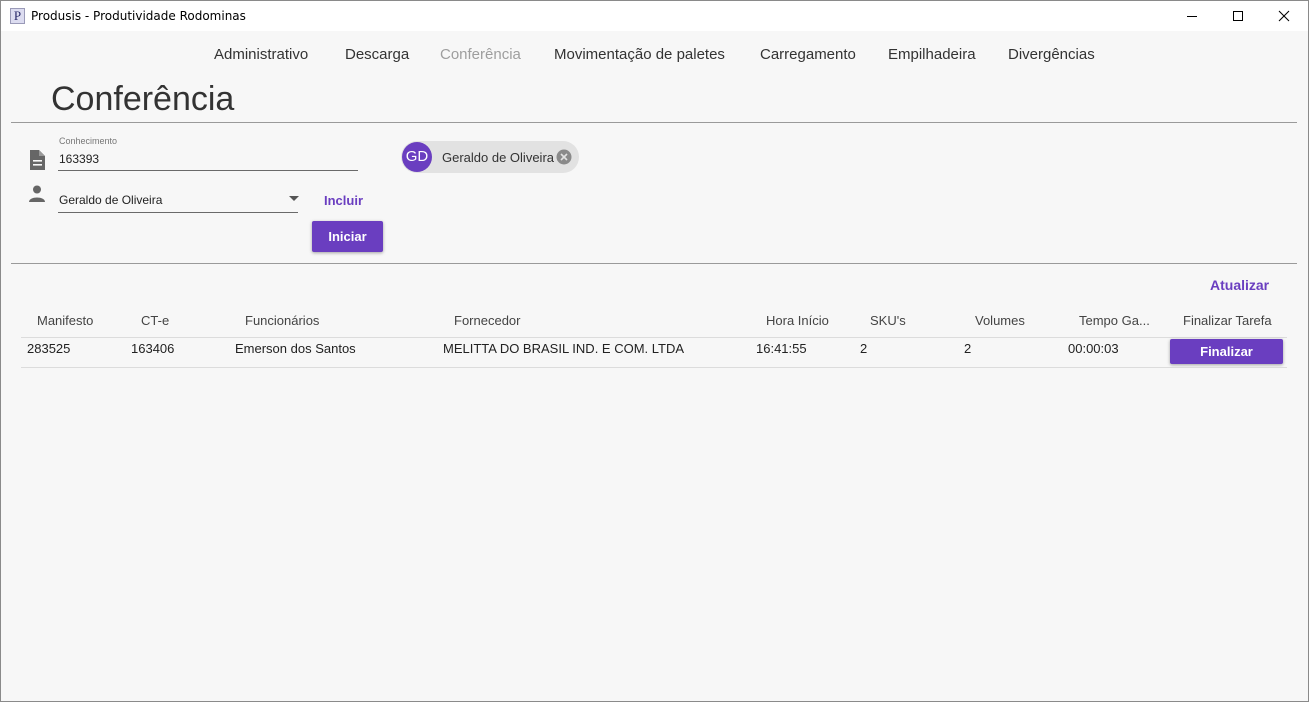 The width and height of the screenshot is (1309, 702). I want to click on header-cte: CT-e, so click(155, 320).